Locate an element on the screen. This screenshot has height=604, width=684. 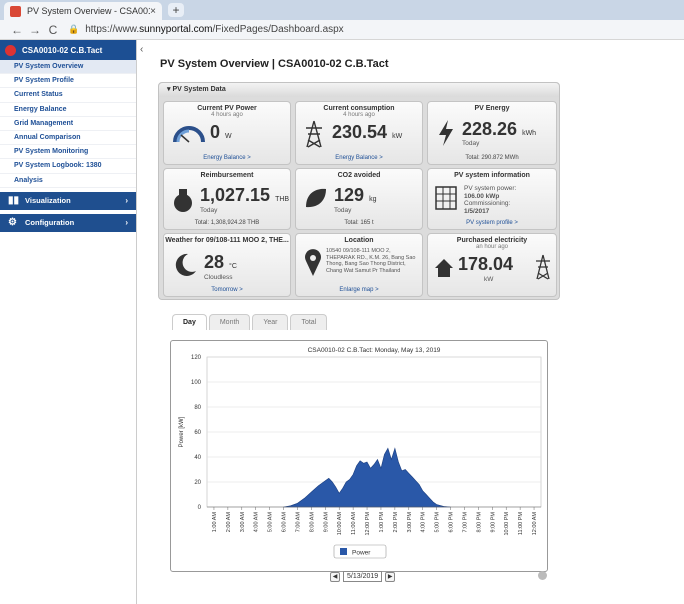
sidebar-item-pv-system-profile: PV System Profile is located at coordinates (68, 81).